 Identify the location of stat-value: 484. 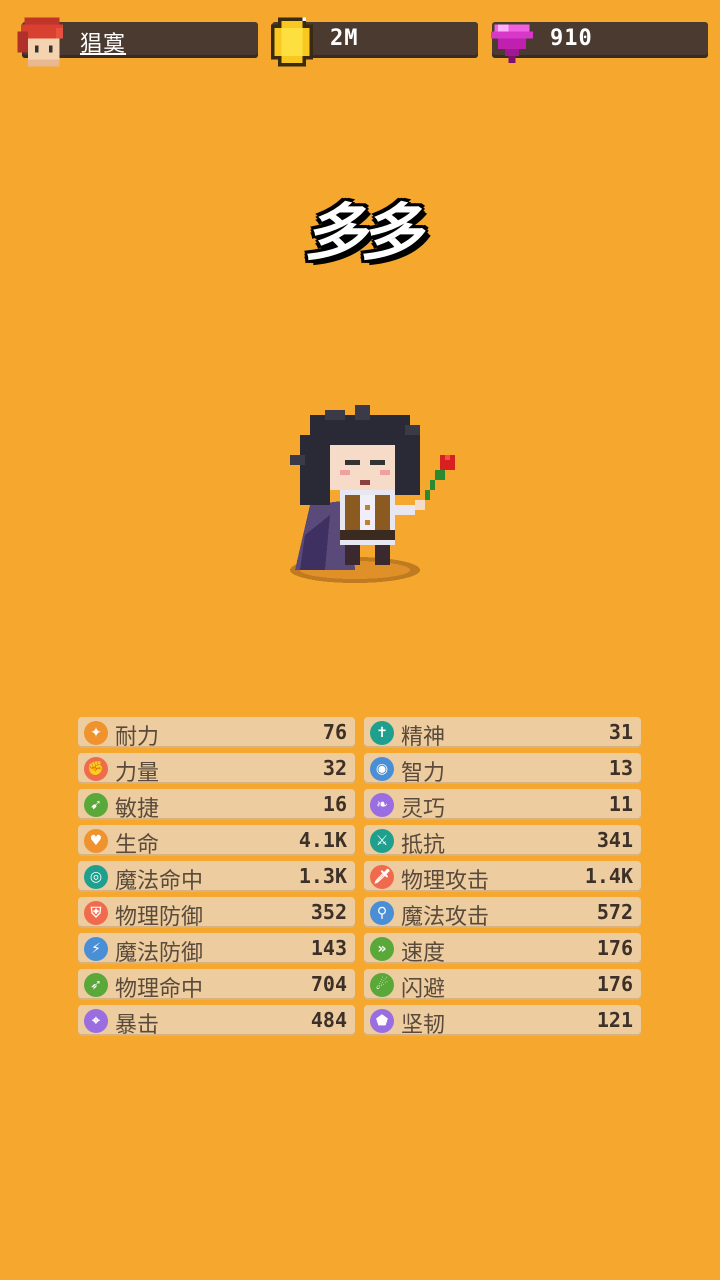
(328, 1020).